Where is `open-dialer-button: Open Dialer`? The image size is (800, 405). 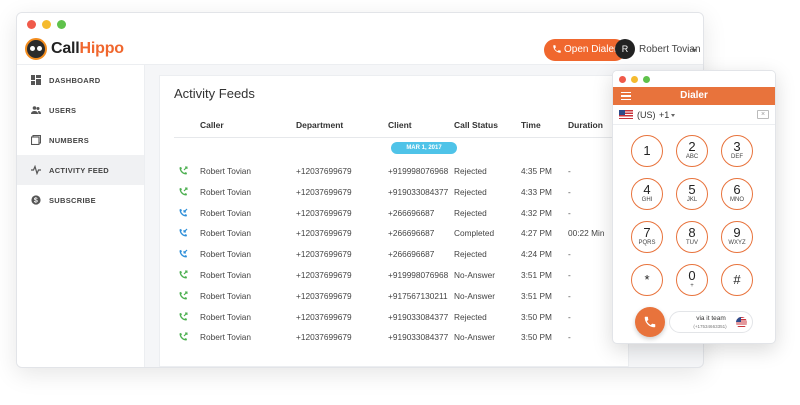 open-dialer-button: Open Dialer is located at coordinates (585, 50).